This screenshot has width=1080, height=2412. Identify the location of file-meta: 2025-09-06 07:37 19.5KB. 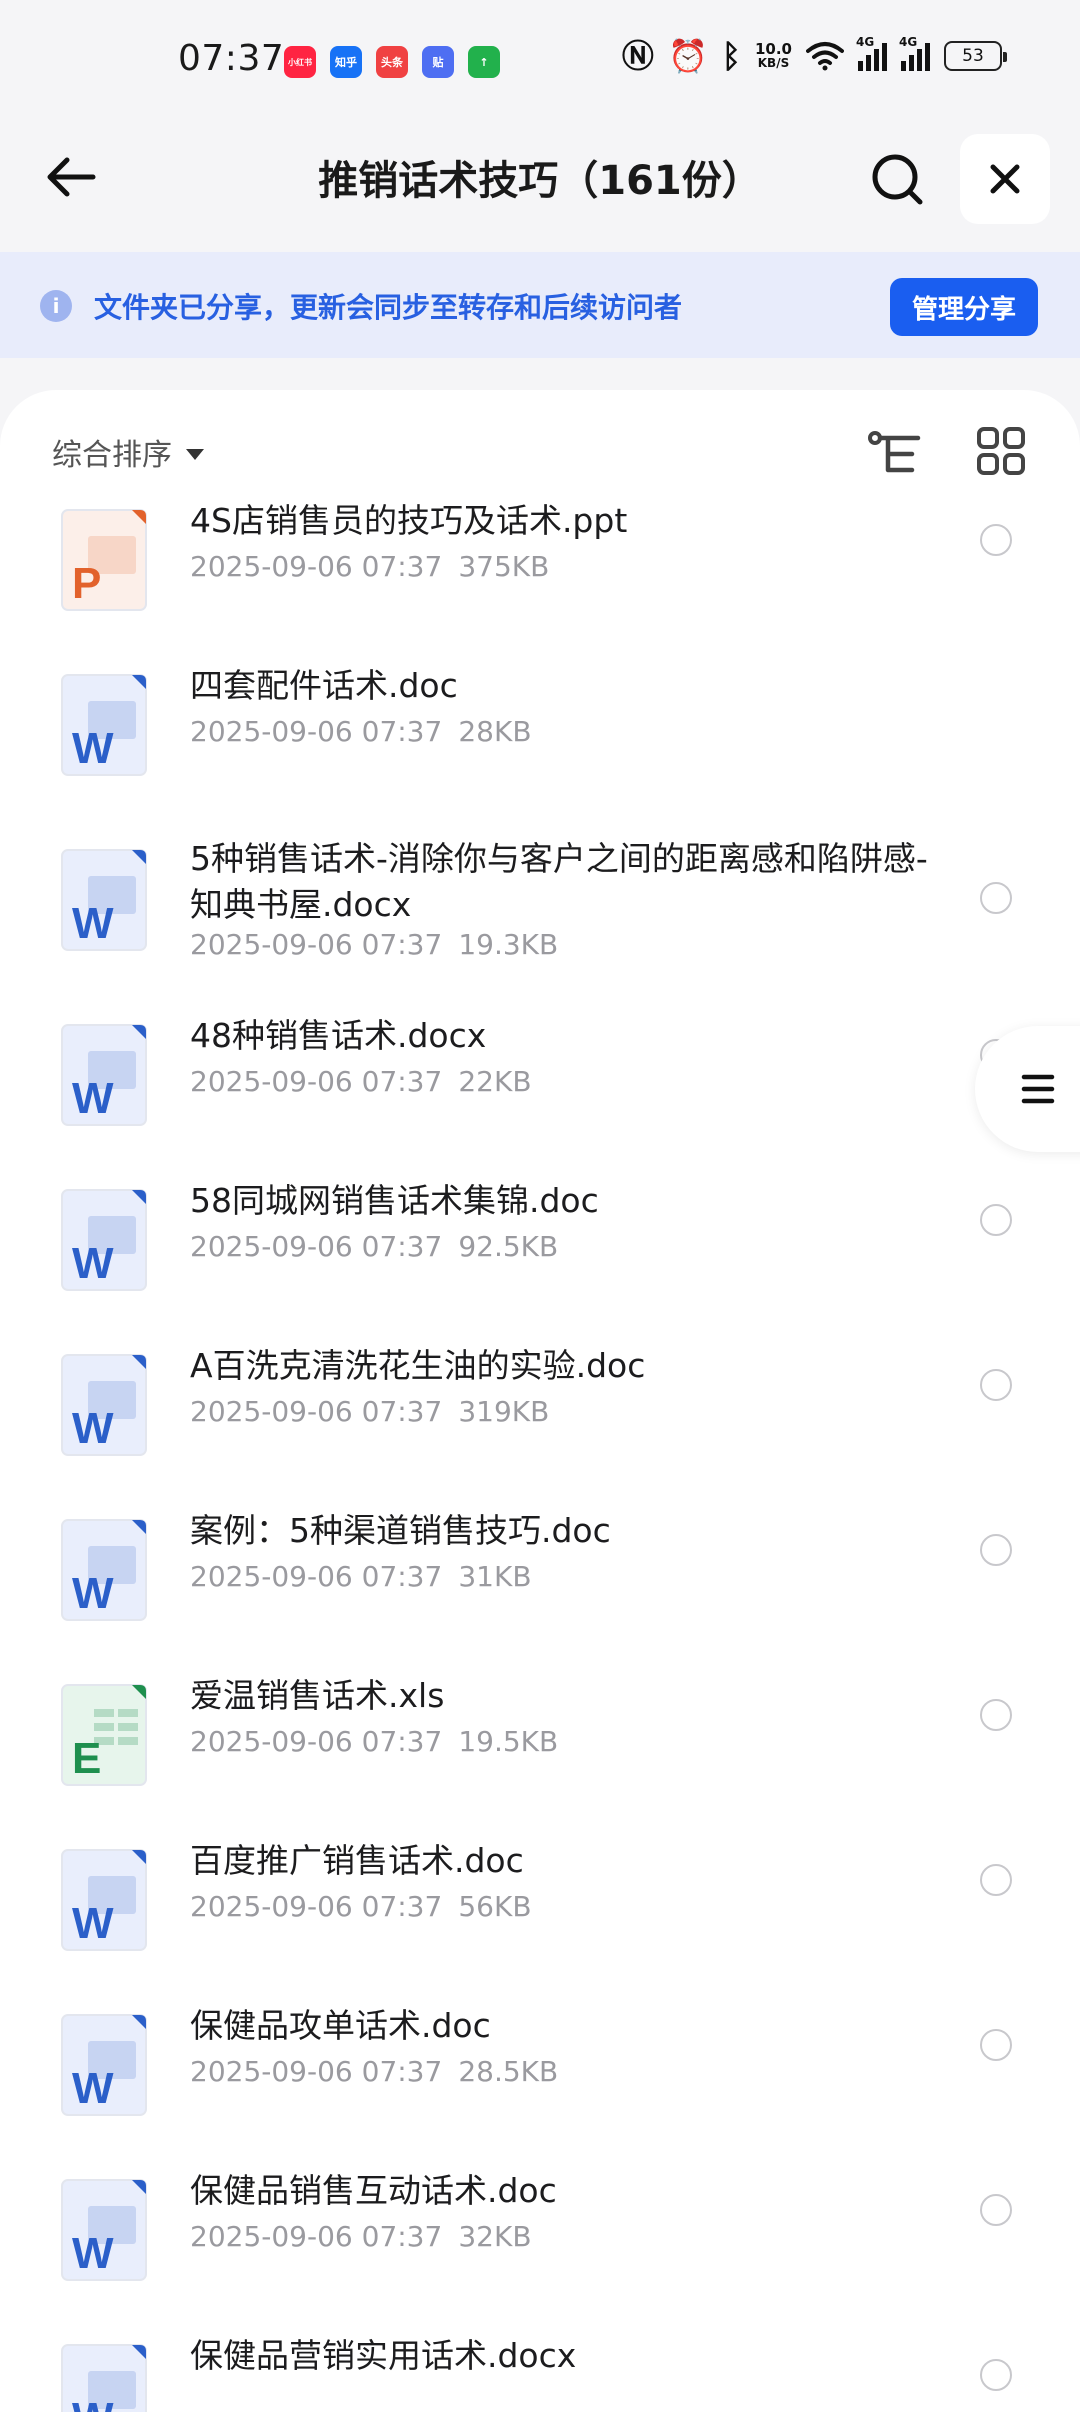
(374, 1741).